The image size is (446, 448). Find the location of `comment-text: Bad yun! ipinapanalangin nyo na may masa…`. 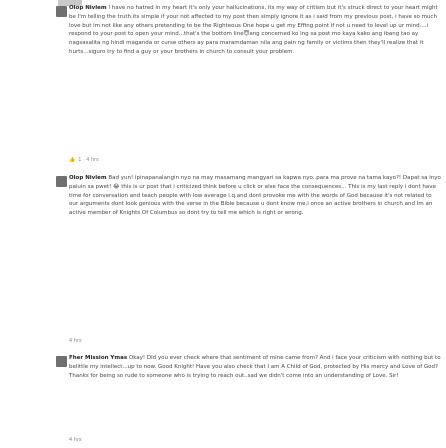

comment-text: Bad yun! ipinapanalangin nyo na may masa… is located at coordinates (255, 196).